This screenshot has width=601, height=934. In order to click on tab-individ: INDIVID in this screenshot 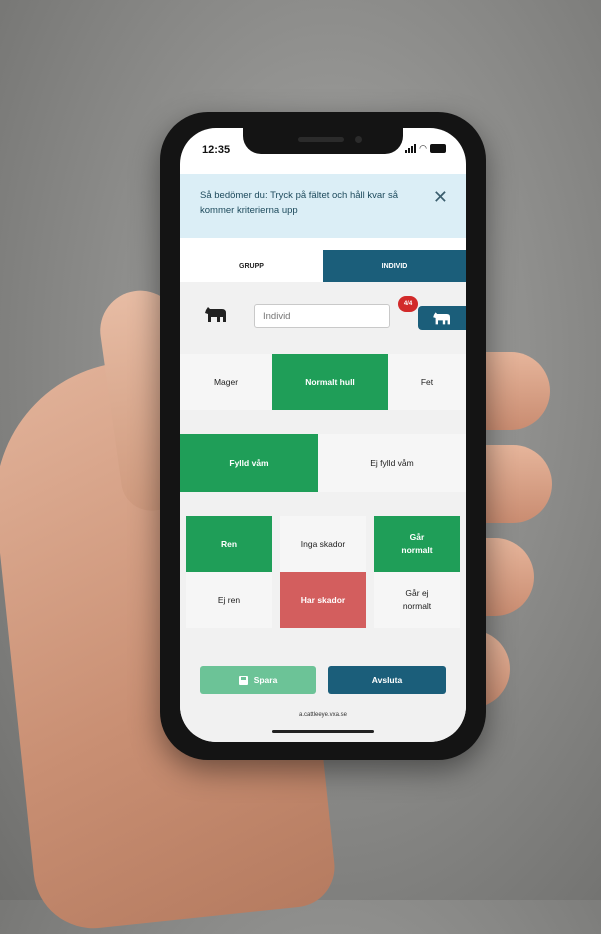, I will do `click(394, 266)`.